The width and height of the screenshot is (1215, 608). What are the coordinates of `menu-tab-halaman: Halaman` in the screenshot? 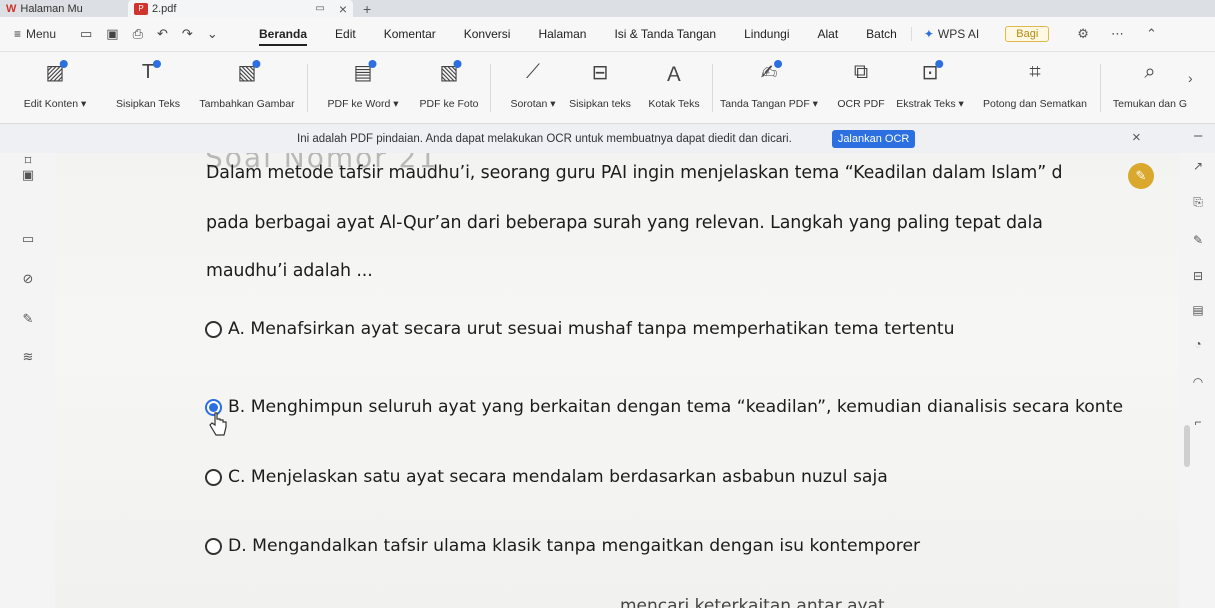 It's located at (562, 34).